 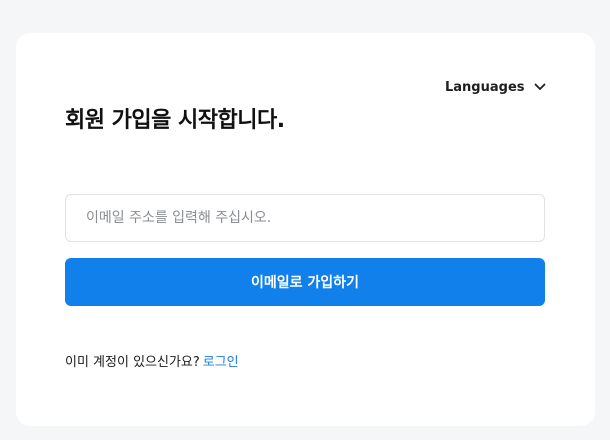 What do you see at coordinates (305, 218) in the screenshot?
I see `email-input` at bounding box center [305, 218].